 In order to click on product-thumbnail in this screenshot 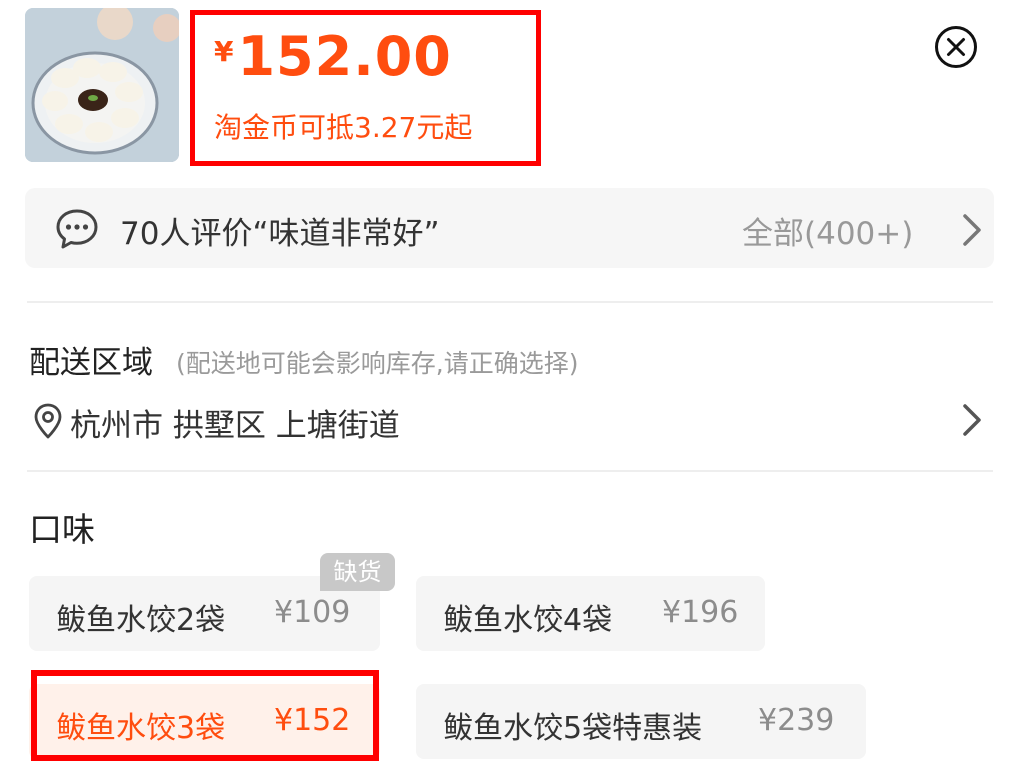, I will do `click(102, 85)`.